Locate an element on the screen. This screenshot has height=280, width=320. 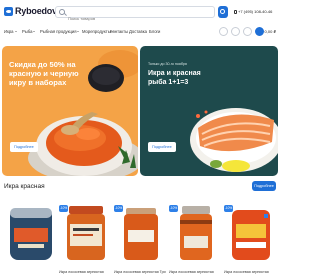
banner-title: Икра и красная рыба 1+1=3 is located at coordinates (174, 78).